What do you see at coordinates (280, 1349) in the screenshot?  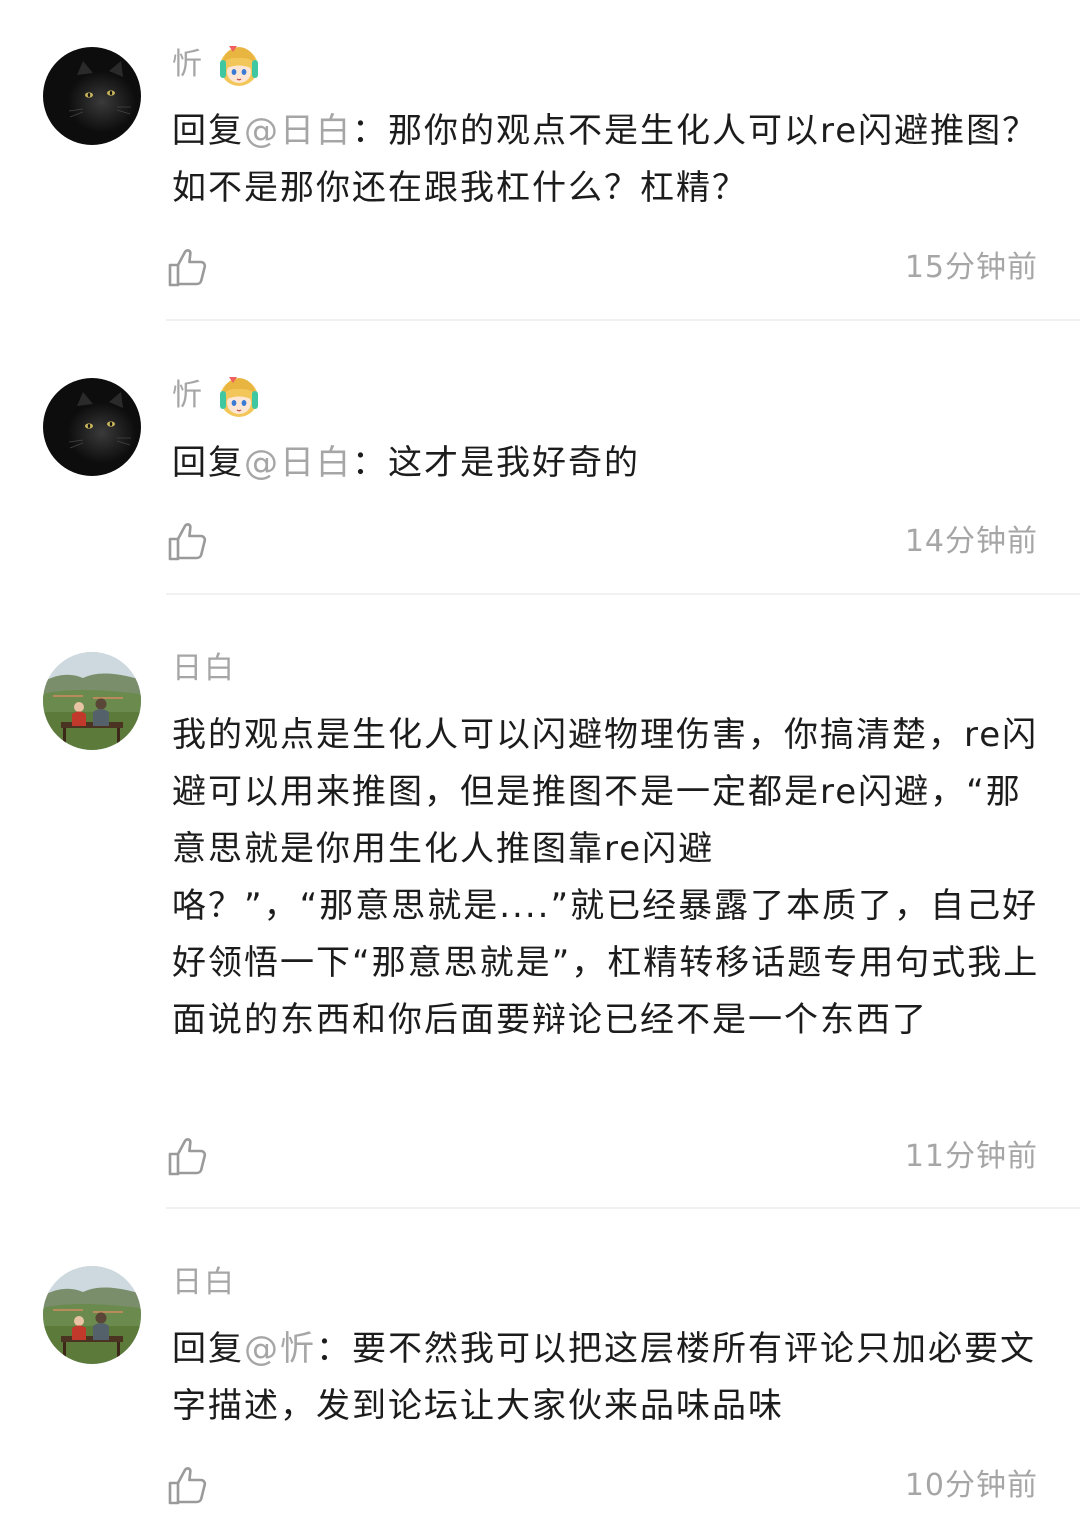 I see `mention-link: @忻` at bounding box center [280, 1349].